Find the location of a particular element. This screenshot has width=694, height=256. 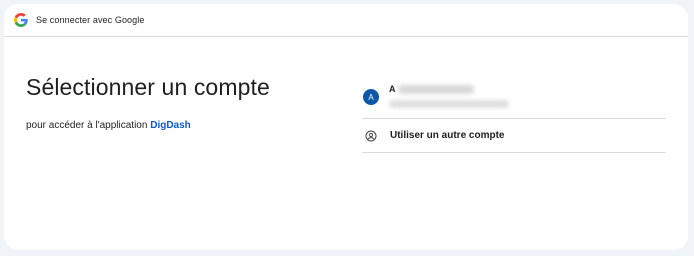

app-name-link: DigDash is located at coordinates (170, 125).